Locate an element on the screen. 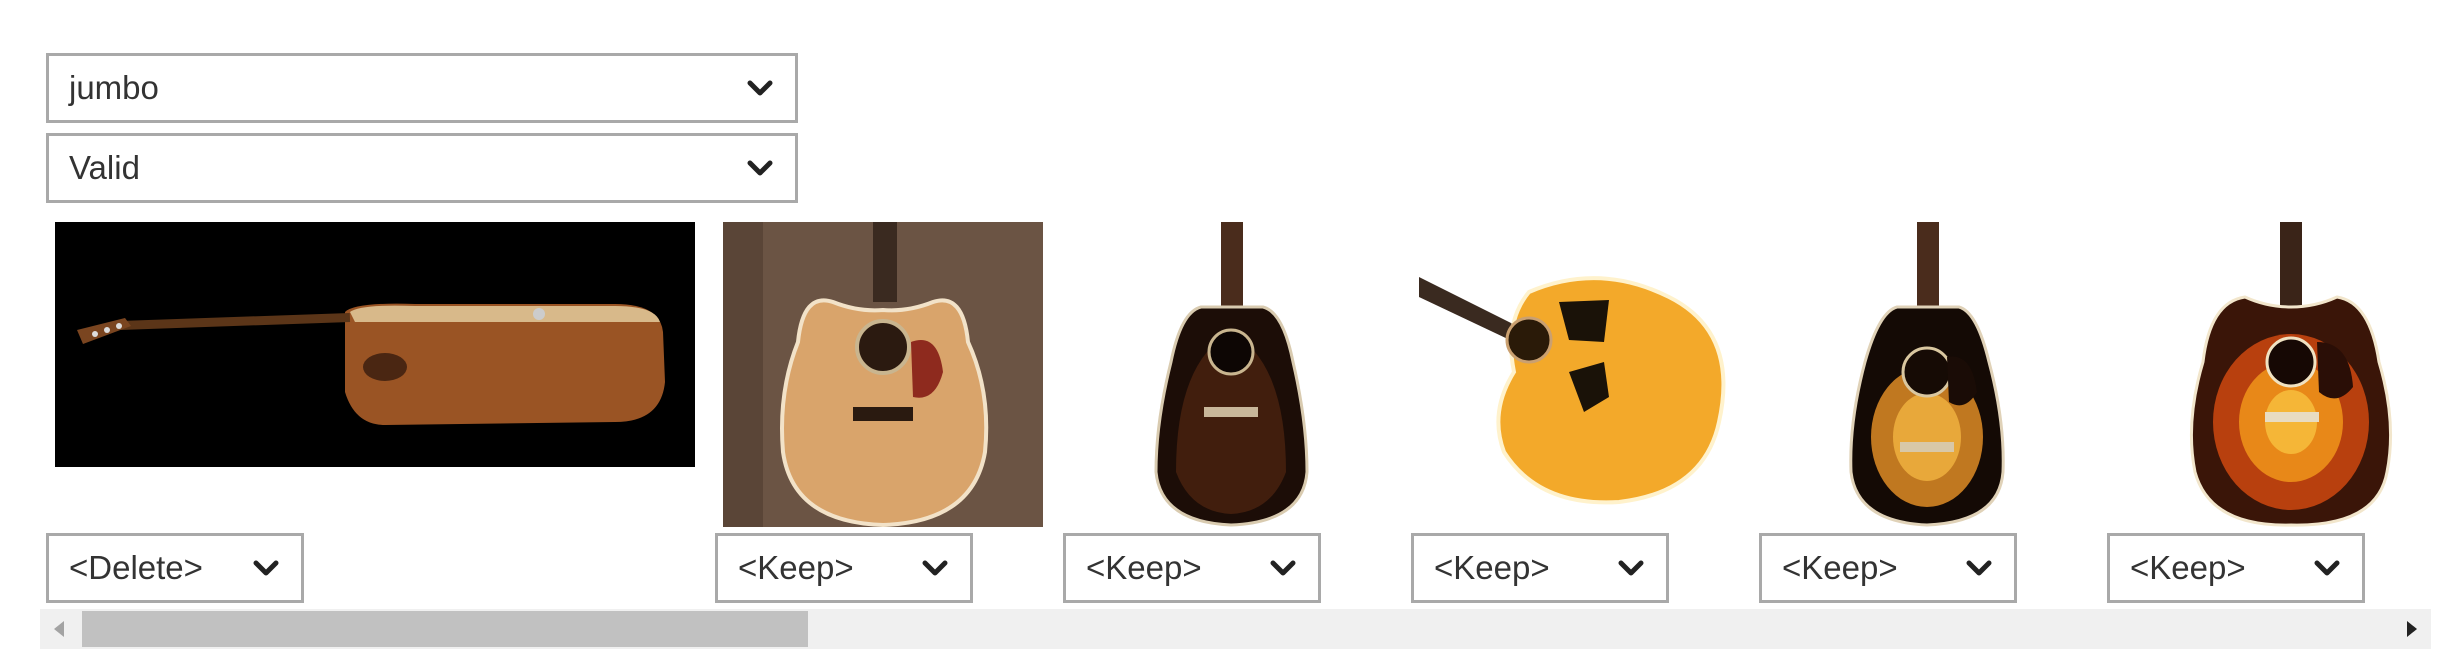  item-action-select-5: <Keep> is located at coordinates (1888, 568).